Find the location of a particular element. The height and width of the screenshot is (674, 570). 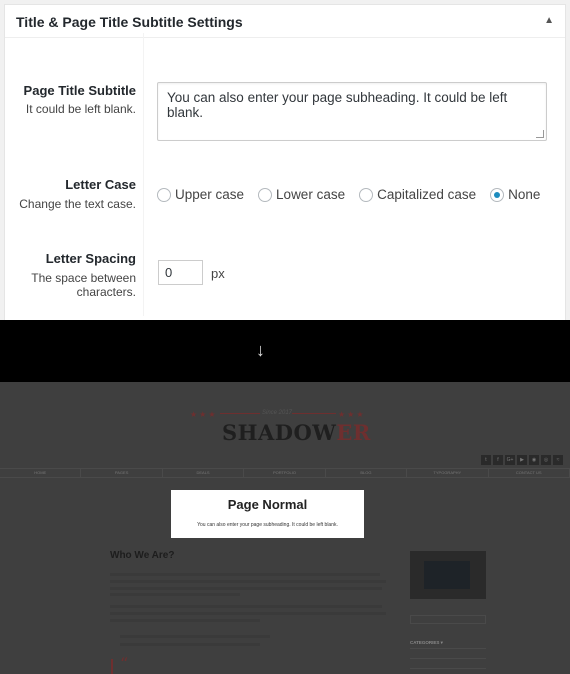

quote-bar is located at coordinates (112, 666).